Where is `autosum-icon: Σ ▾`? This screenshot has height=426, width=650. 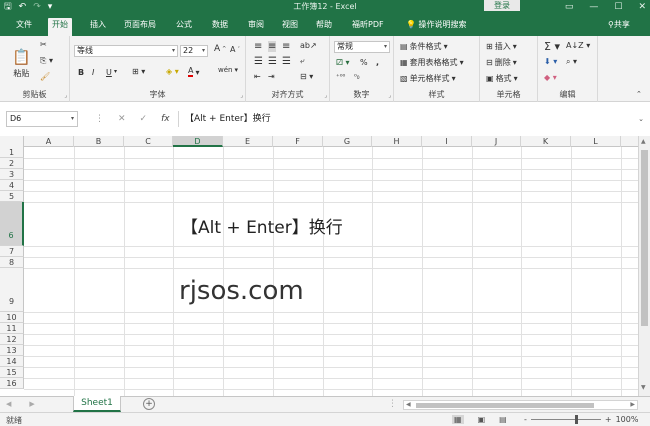
autosum-icon: Σ ▾ is located at coordinates (552, 46).